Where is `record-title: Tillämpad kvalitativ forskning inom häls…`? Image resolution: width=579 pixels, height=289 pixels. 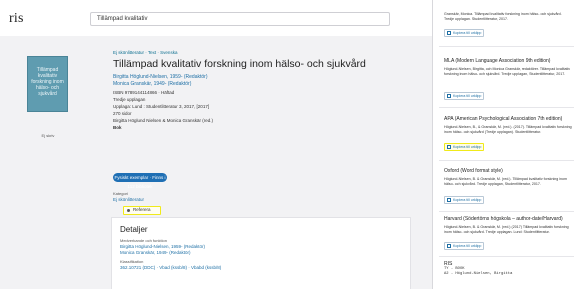 record-title: Tillämpad kvalitativ forskning inom häls… is located at coordinates (239, 64).